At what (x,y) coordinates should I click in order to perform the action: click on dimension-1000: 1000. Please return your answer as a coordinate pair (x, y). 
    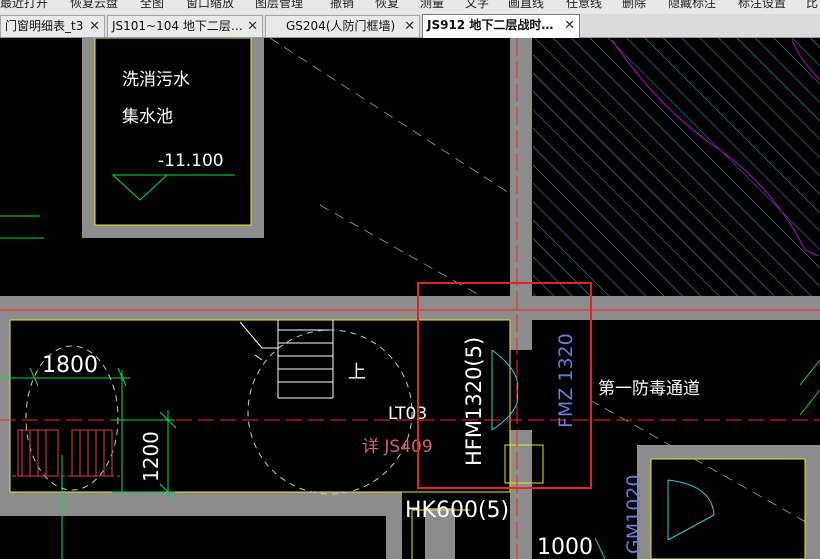
    Looking at the image, I should click on (565, 547).